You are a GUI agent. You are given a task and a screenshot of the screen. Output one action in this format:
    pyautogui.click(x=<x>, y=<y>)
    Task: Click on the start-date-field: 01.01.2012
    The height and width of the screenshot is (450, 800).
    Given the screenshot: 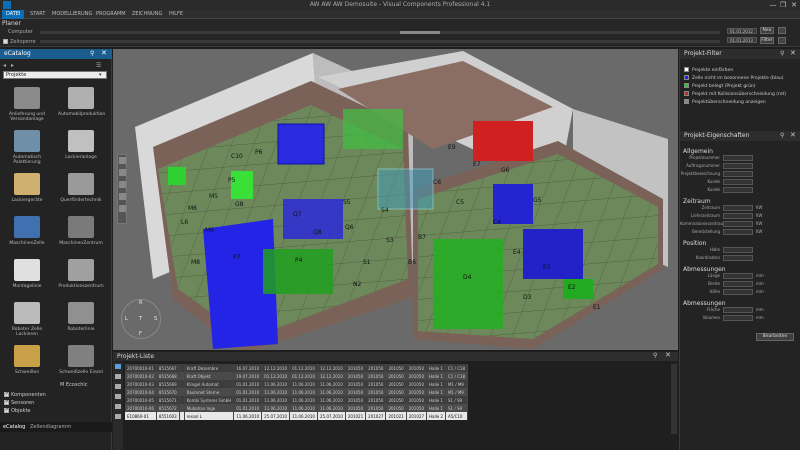 What is the action you would take?
    pyautogui.click(x=742, y=31)
    